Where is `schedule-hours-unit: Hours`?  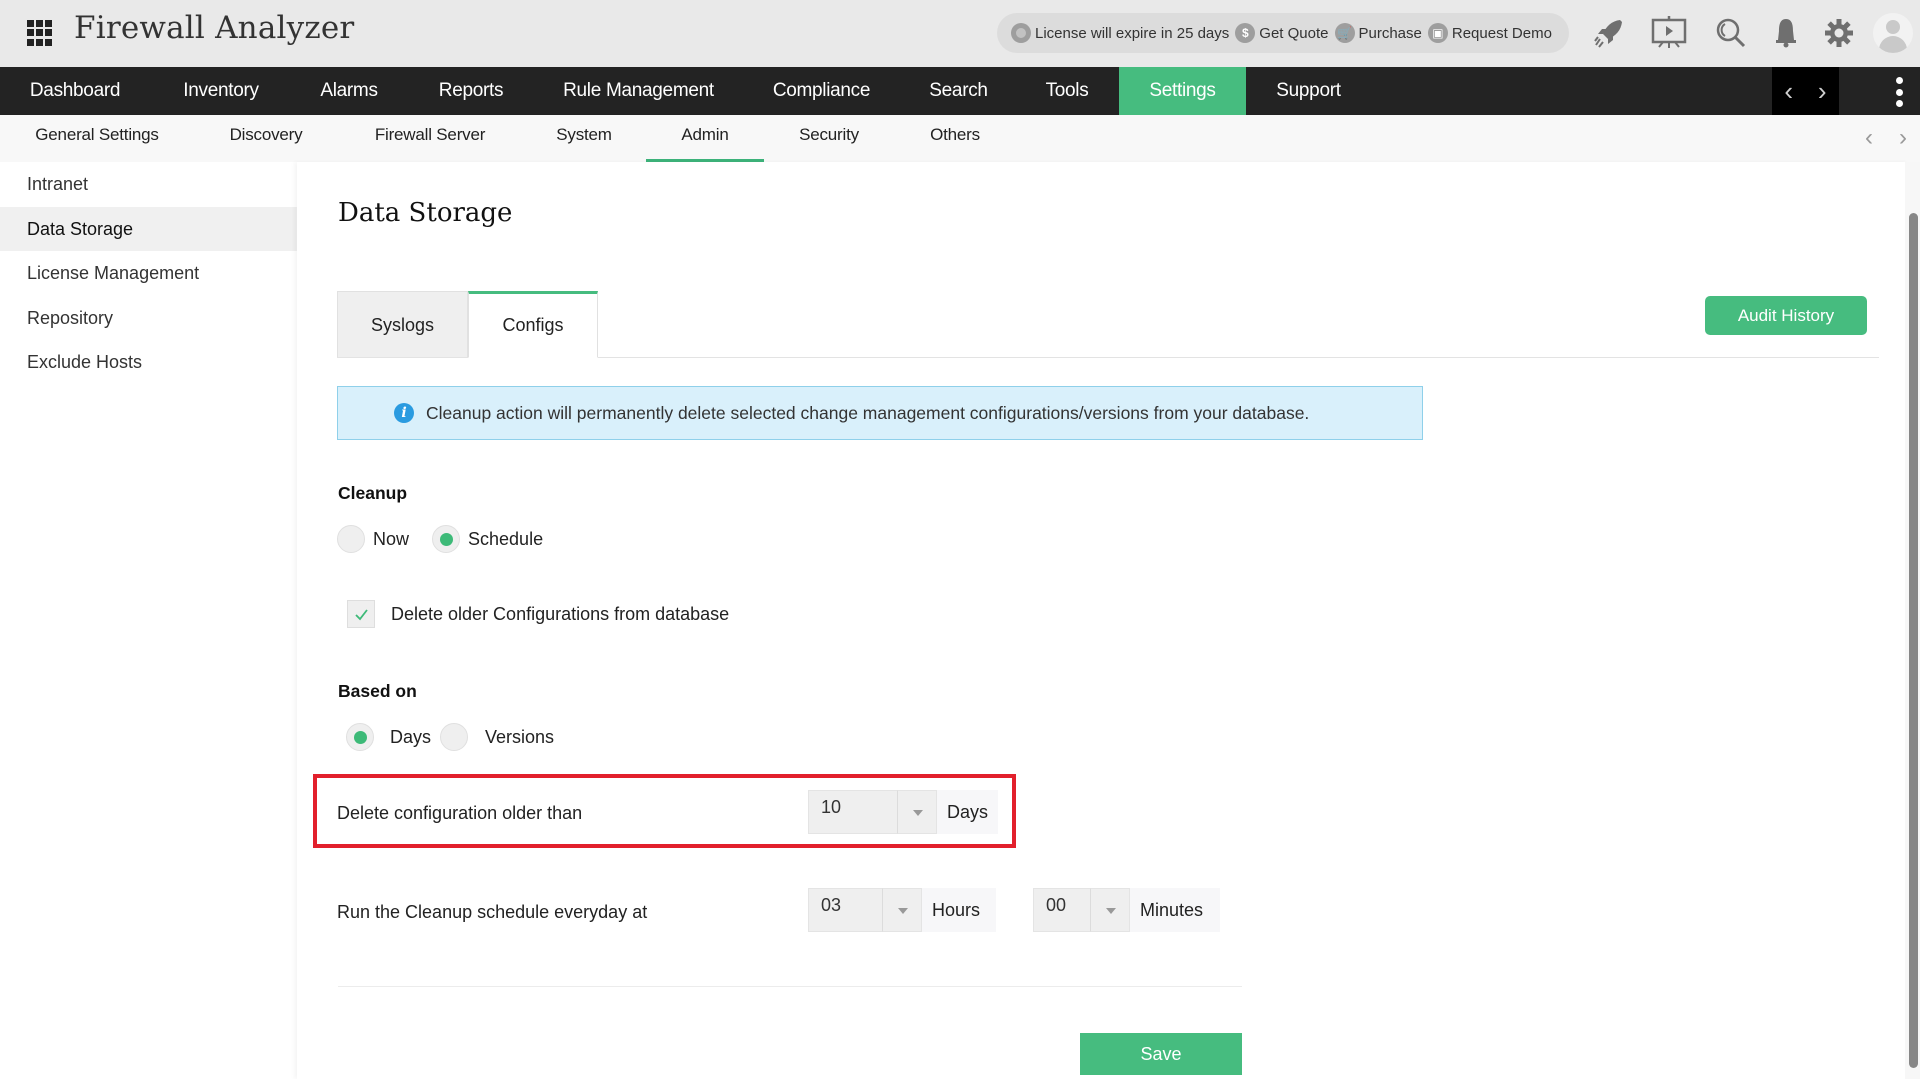
schedule-hours-unit: Hours is located at coordinates (959, 910).